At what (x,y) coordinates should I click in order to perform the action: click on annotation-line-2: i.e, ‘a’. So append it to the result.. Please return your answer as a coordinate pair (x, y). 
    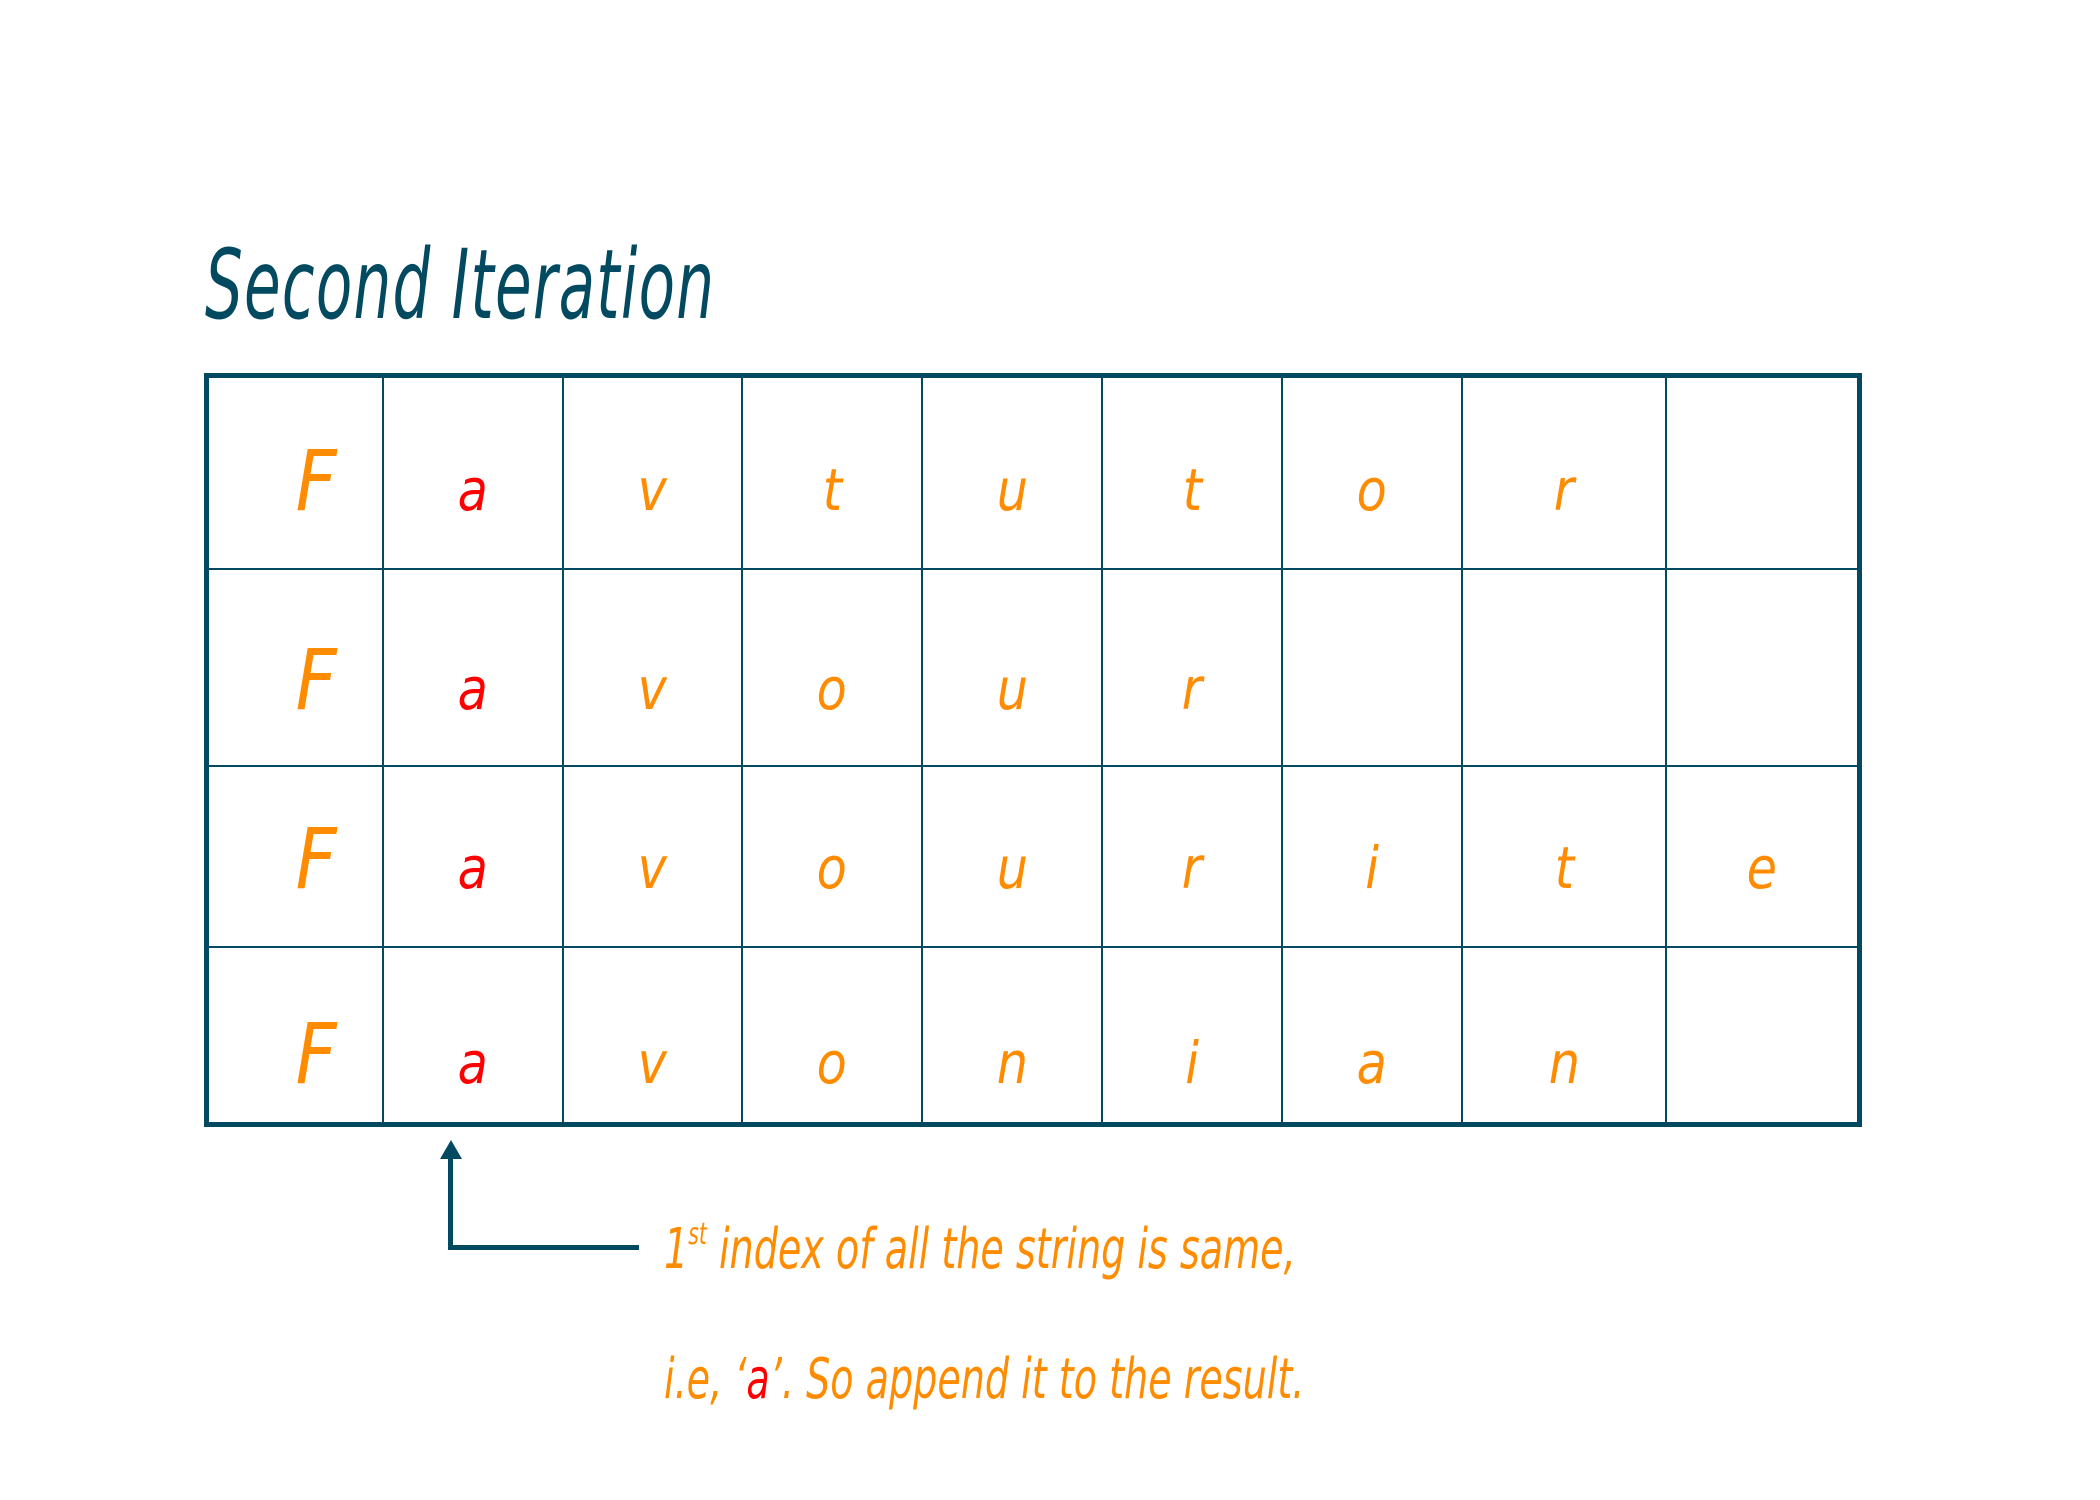
    Looking at the image, I should click on (984, 1380).